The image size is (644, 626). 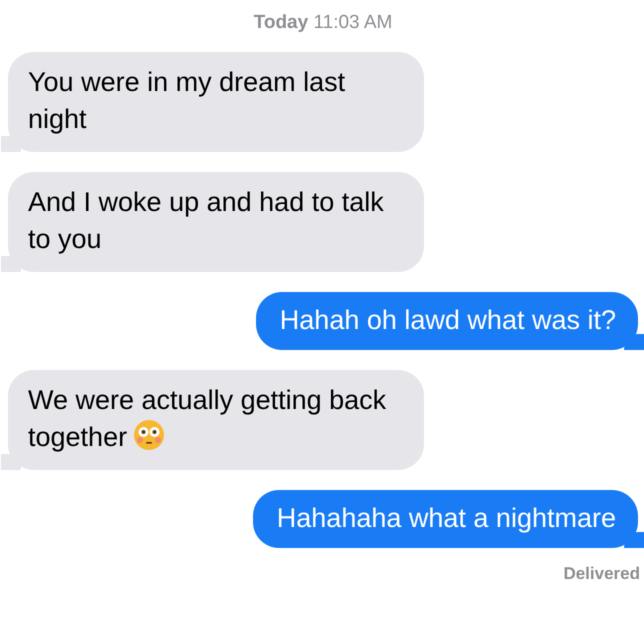 I want to click on received-message: We were actually getting back together, so click(x=216, y=420).